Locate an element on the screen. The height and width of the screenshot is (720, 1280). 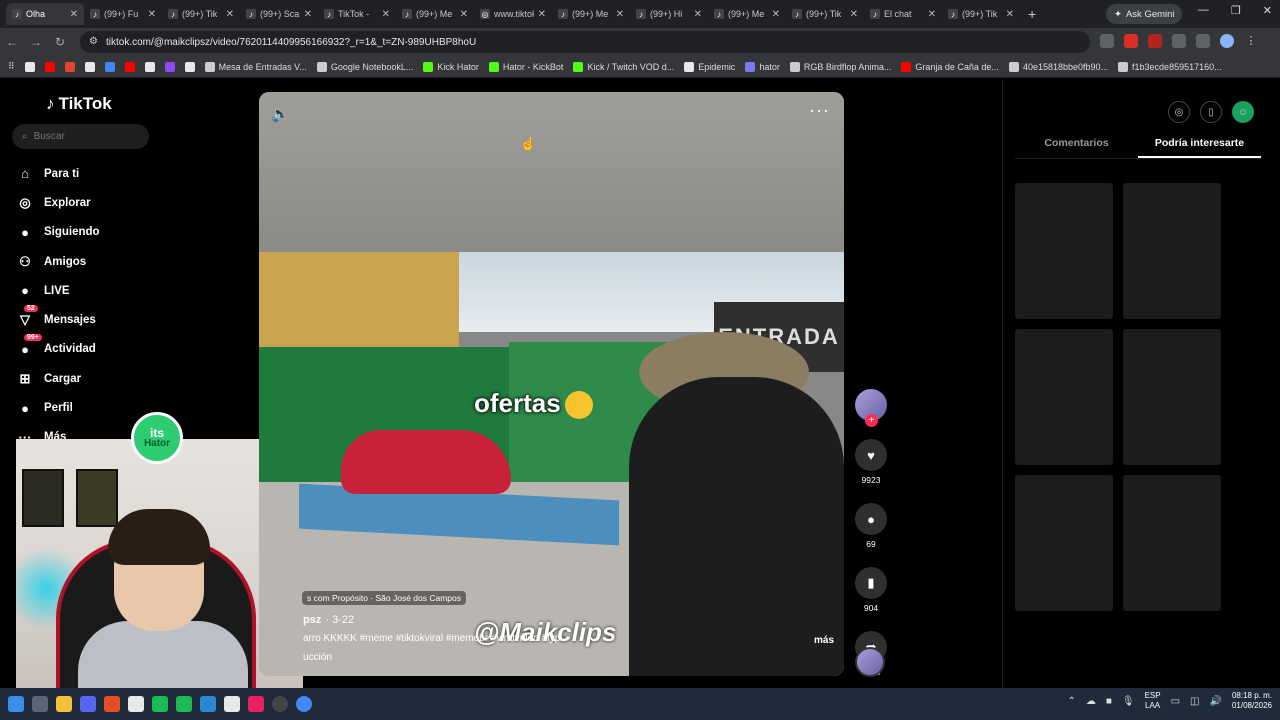
microphone-icon: 🎙 is located at coordinates (1128, 701).